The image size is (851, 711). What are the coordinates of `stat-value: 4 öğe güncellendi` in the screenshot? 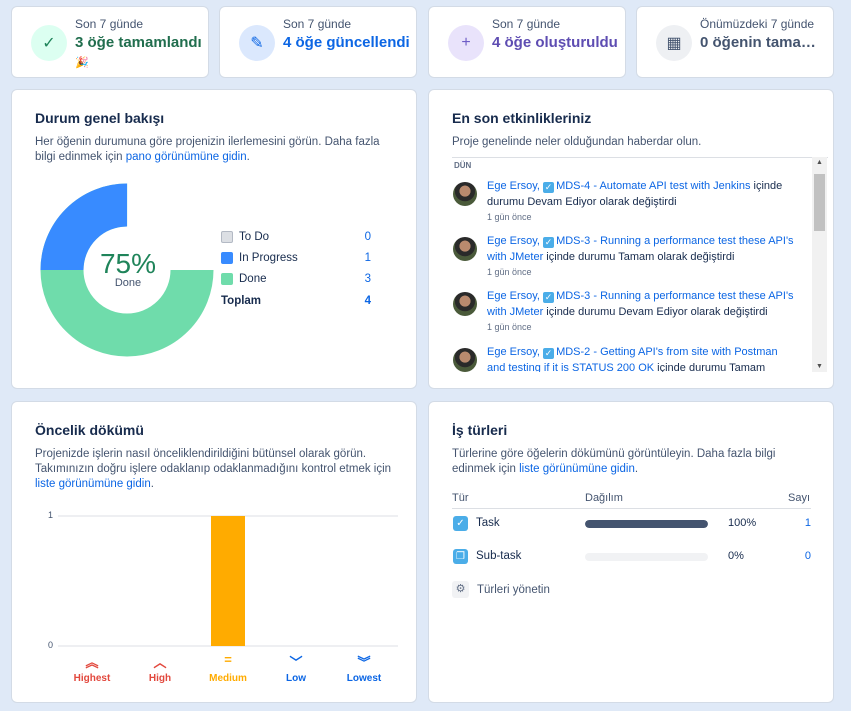 It's located at (346, 42).